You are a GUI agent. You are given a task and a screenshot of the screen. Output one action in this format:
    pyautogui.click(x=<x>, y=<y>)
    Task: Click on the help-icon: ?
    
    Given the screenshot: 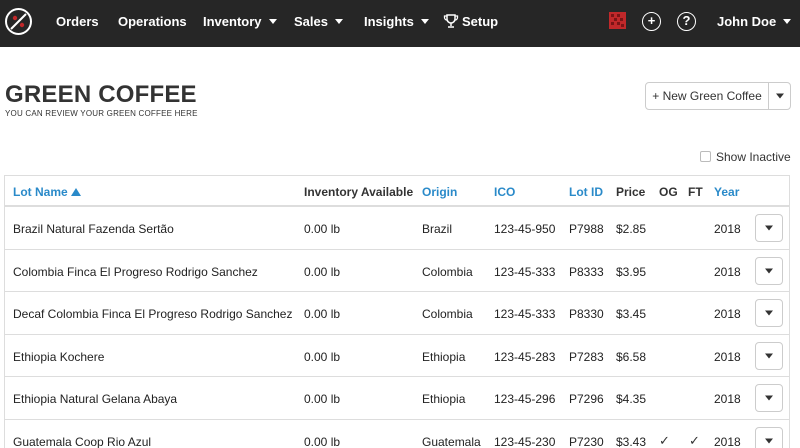 What is the action you would take?
    pyautogui.click(x=686, y=21)
    